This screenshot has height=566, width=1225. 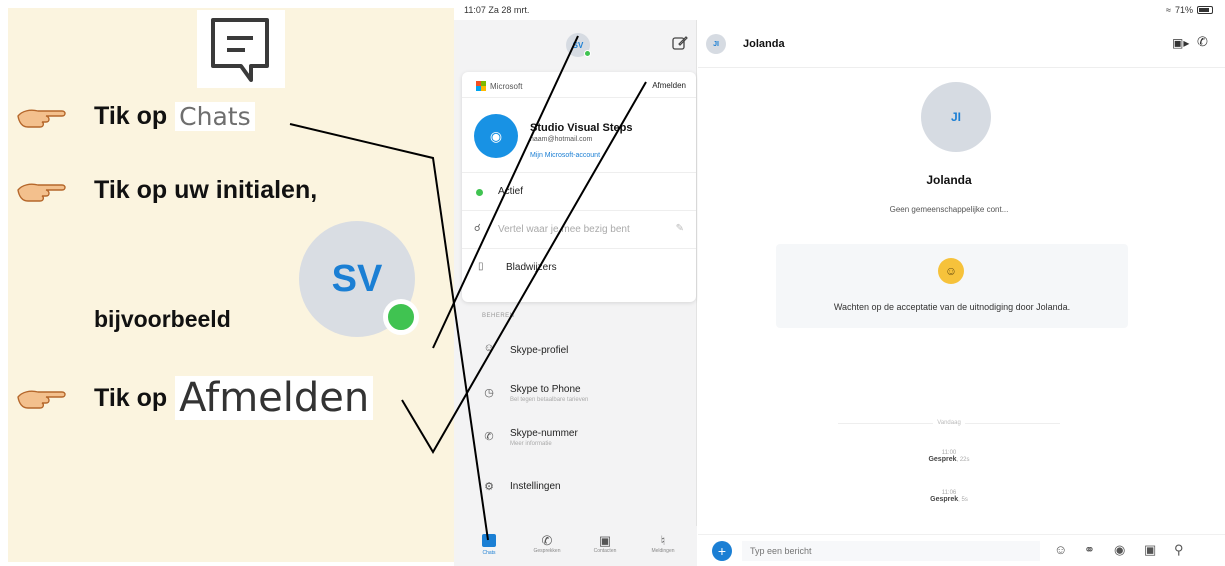 I want to click on compose-icon, so click(x=680, y=43).